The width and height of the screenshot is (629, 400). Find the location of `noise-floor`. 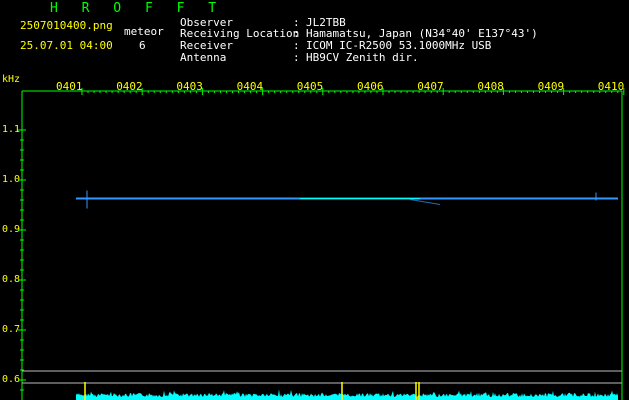

noise-floor is located at coordinates (347, 394).